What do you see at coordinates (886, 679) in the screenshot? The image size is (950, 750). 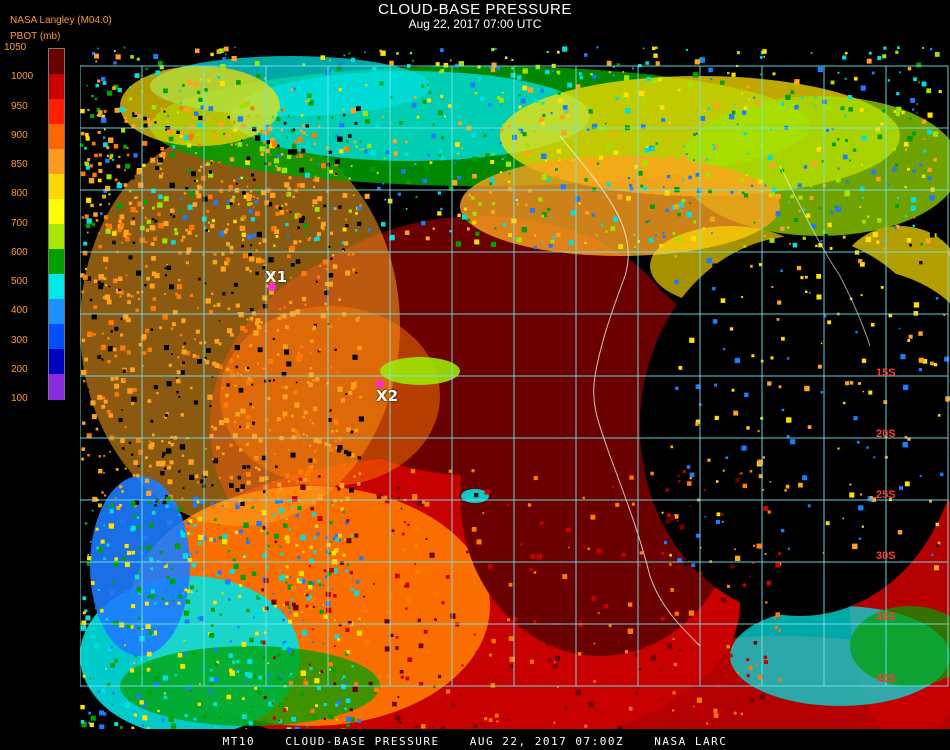 I see `latitude-label: 40S` at bounding box center [886, 679].